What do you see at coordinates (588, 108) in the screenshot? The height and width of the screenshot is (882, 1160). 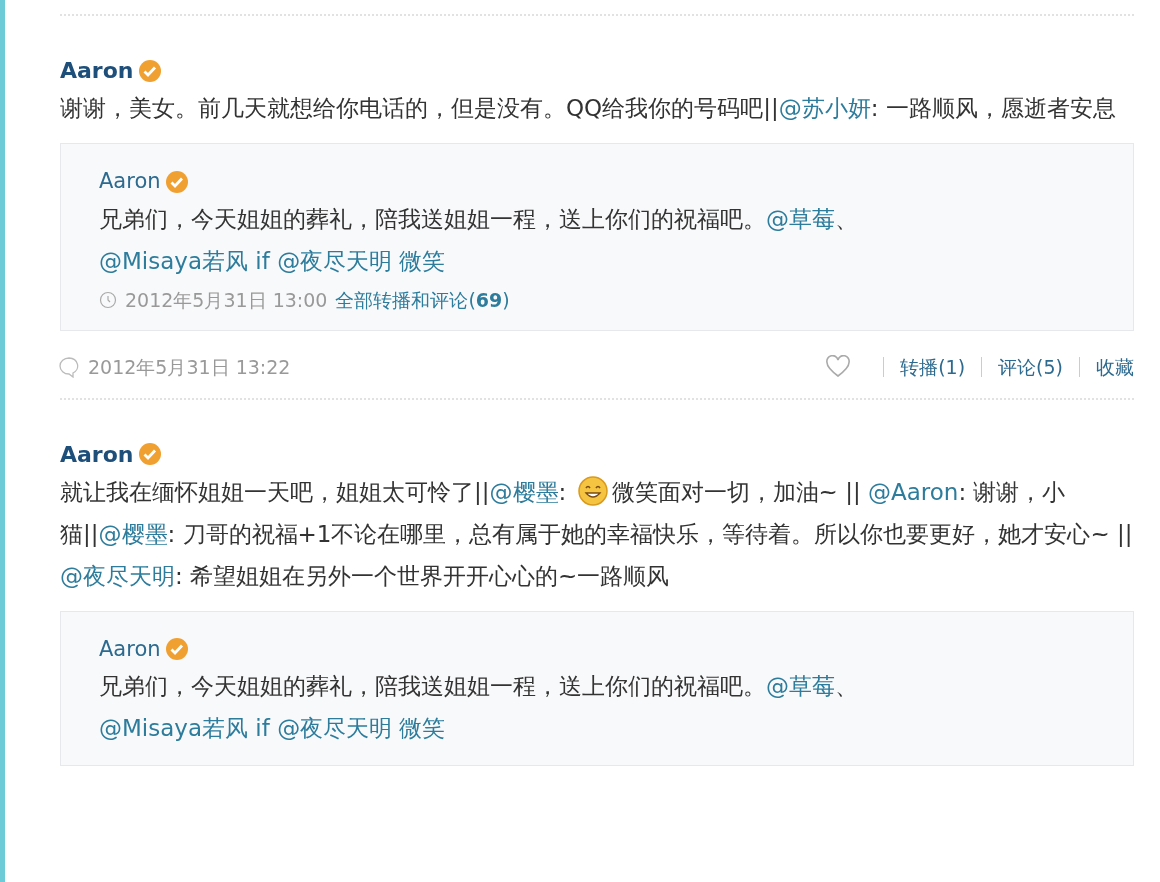 I see `post-text: 谢谢，美女。前几天就想给你电话的，但是没有。QQ给我你的号码吧||@苏小妍: 一路顺风，愿逝者安息` at bounding box center [588, 108].